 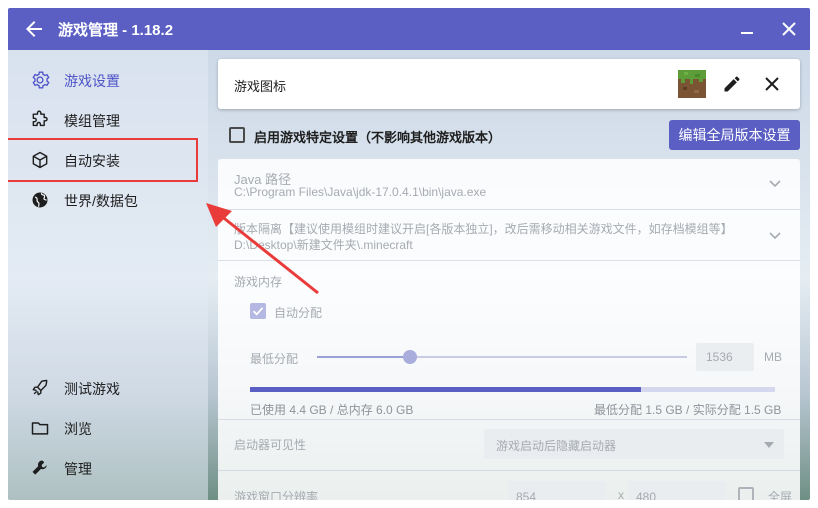 I want to click on auto-allocate-label: 自动分配, so click(x=298, y=313).